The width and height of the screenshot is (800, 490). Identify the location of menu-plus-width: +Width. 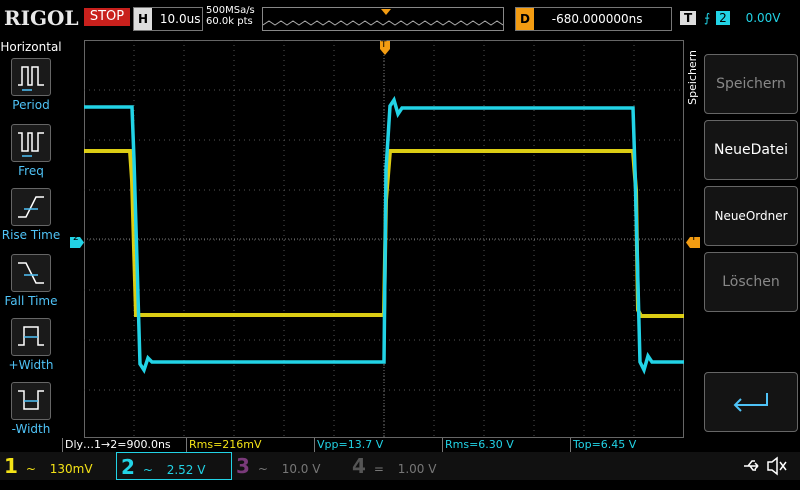
(31, 345).